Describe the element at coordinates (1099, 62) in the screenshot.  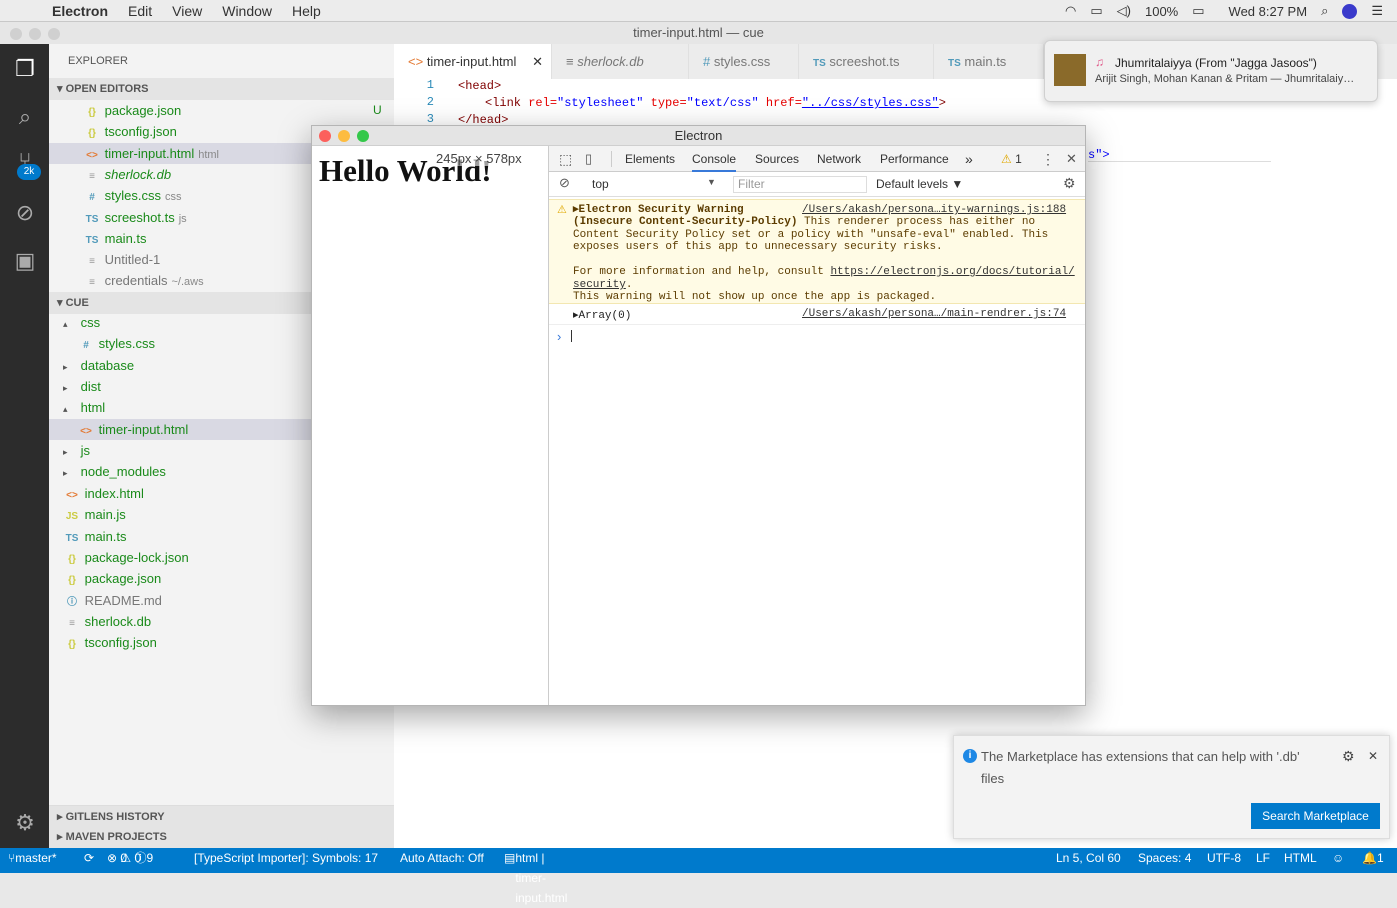
I see `music-icon: ♫` at that location.